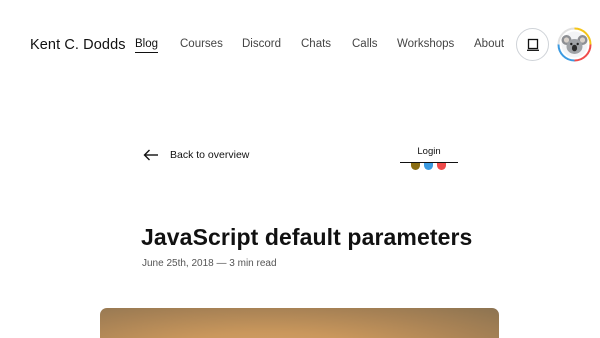 Image resolution: width=600 pixels, height=338 pixels. I want to click on team-blue-dot, so click(428, 166).